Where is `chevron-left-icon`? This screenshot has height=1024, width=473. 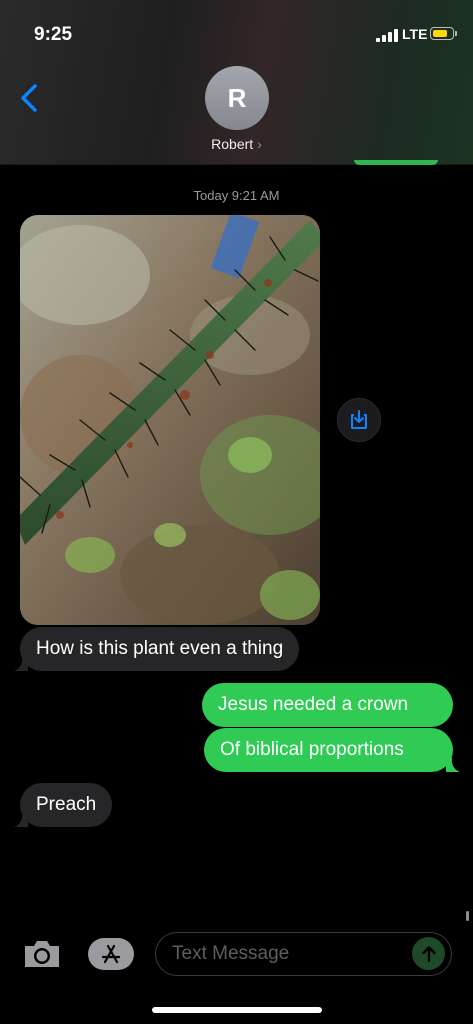
chevron-left-icon is located at coordinates (29, 98).